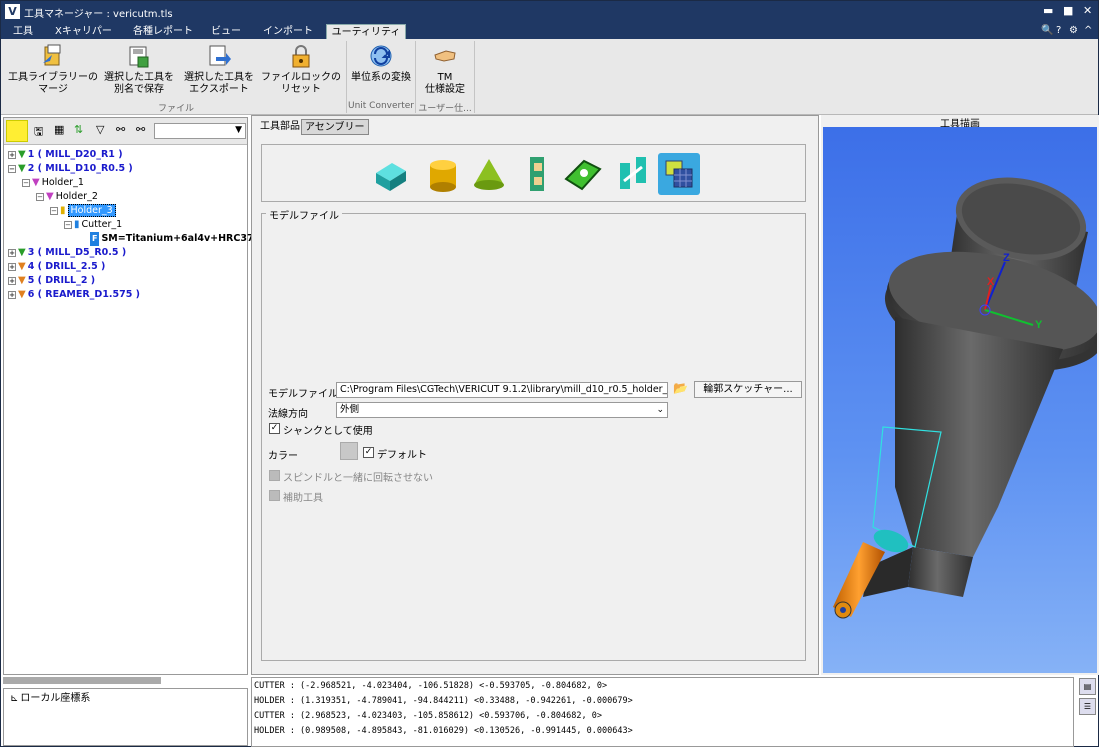 This screenshot has width=1099, height=747. I want to click on search-combo: ▼, so click(200, 131).